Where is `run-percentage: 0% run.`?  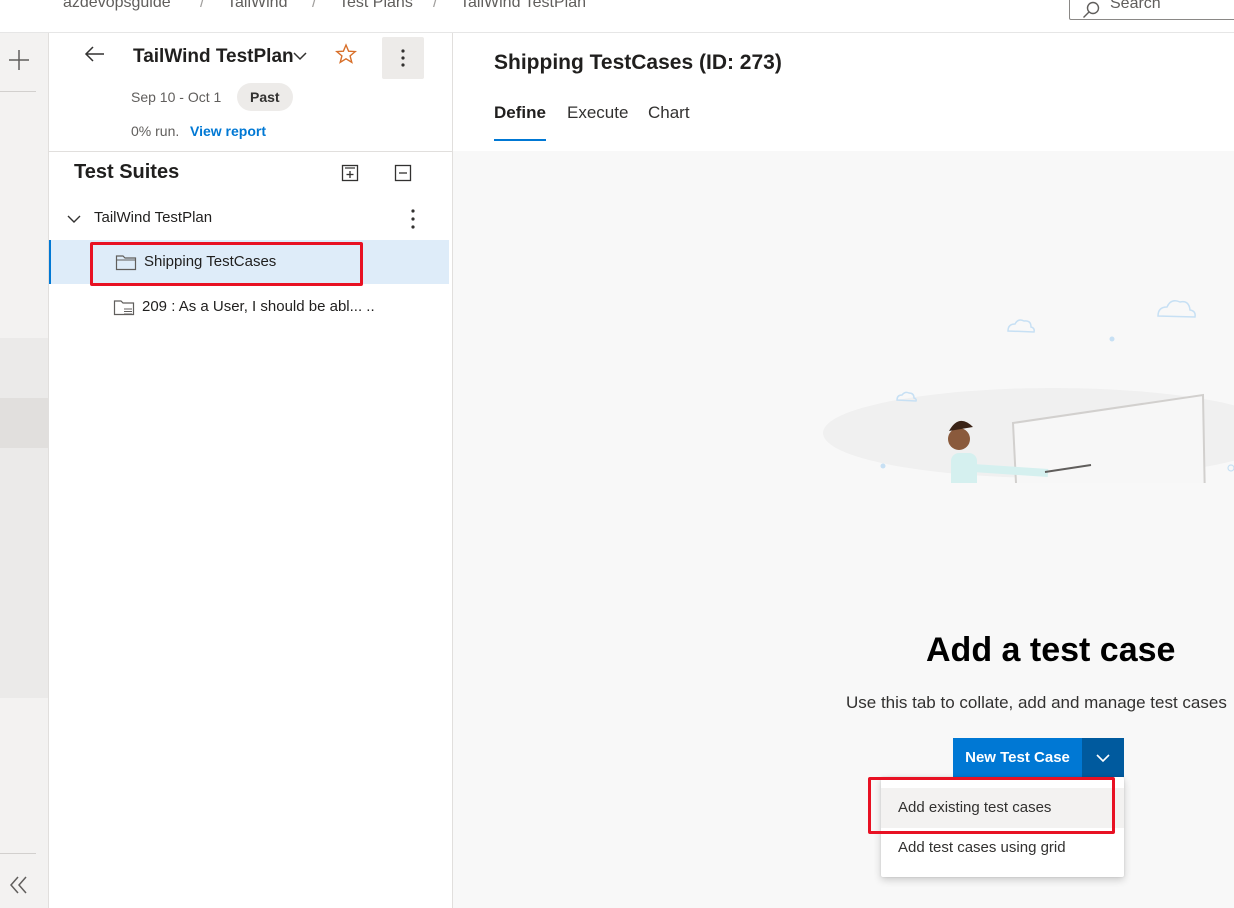 run-percentage: 0% run. is located at coordinates (155, 131).